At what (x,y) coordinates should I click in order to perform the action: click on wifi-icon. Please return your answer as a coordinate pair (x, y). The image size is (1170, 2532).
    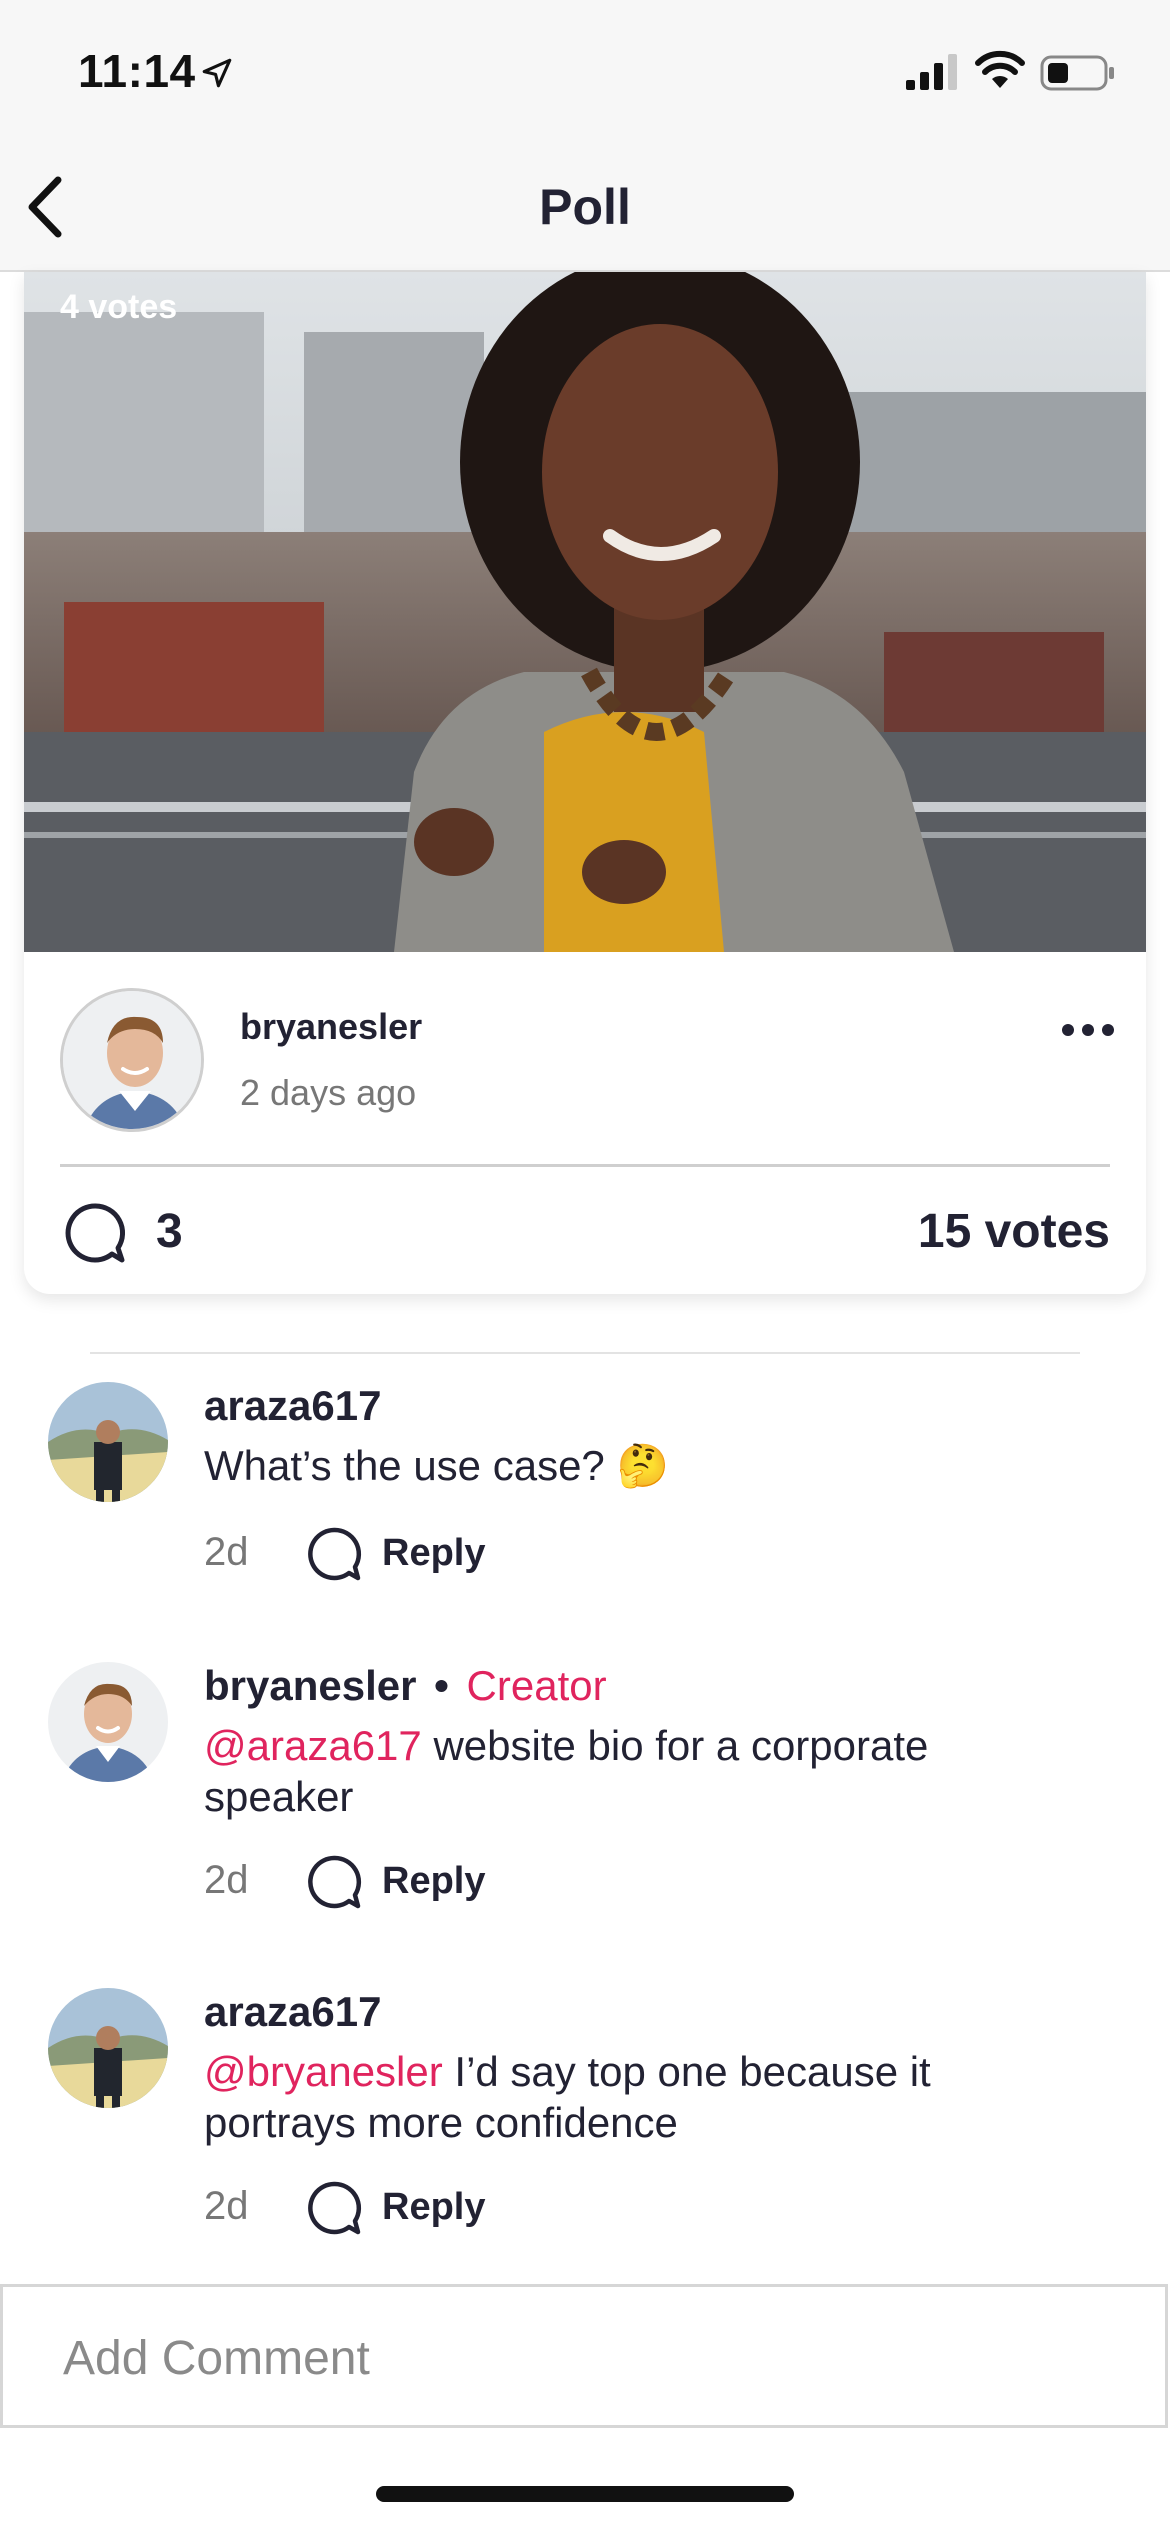
    Looking at the image, I should click on (1000, 69).